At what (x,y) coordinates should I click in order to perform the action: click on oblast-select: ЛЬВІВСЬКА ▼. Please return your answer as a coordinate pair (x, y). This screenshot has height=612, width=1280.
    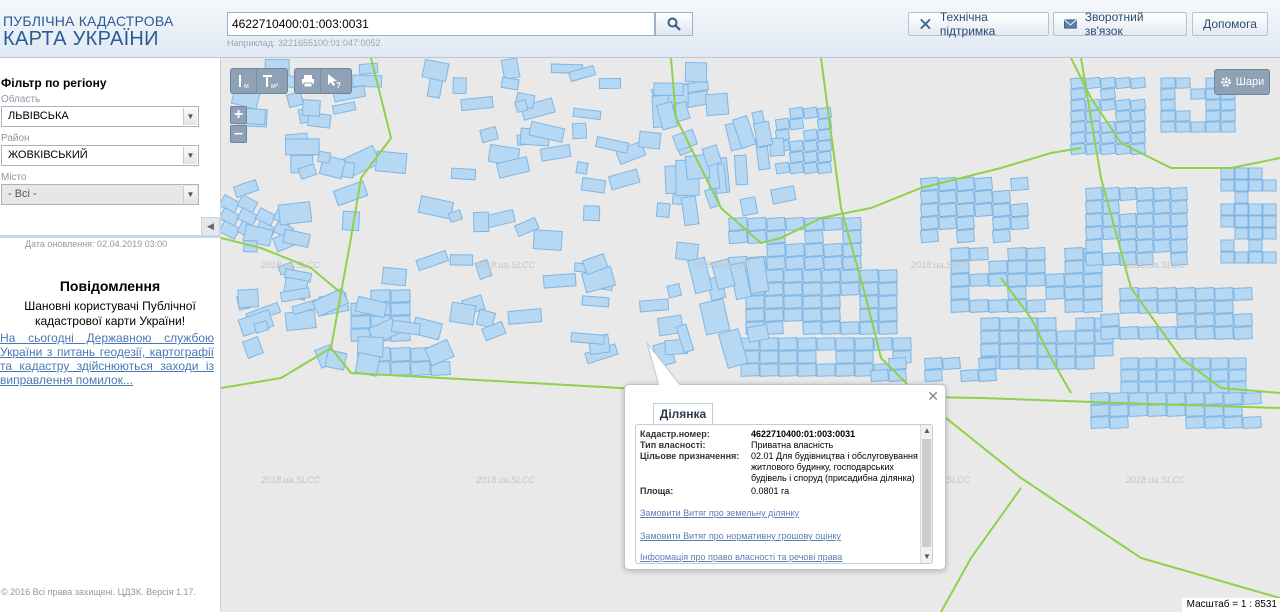
    Looking at the image, I should click on (100, 116).